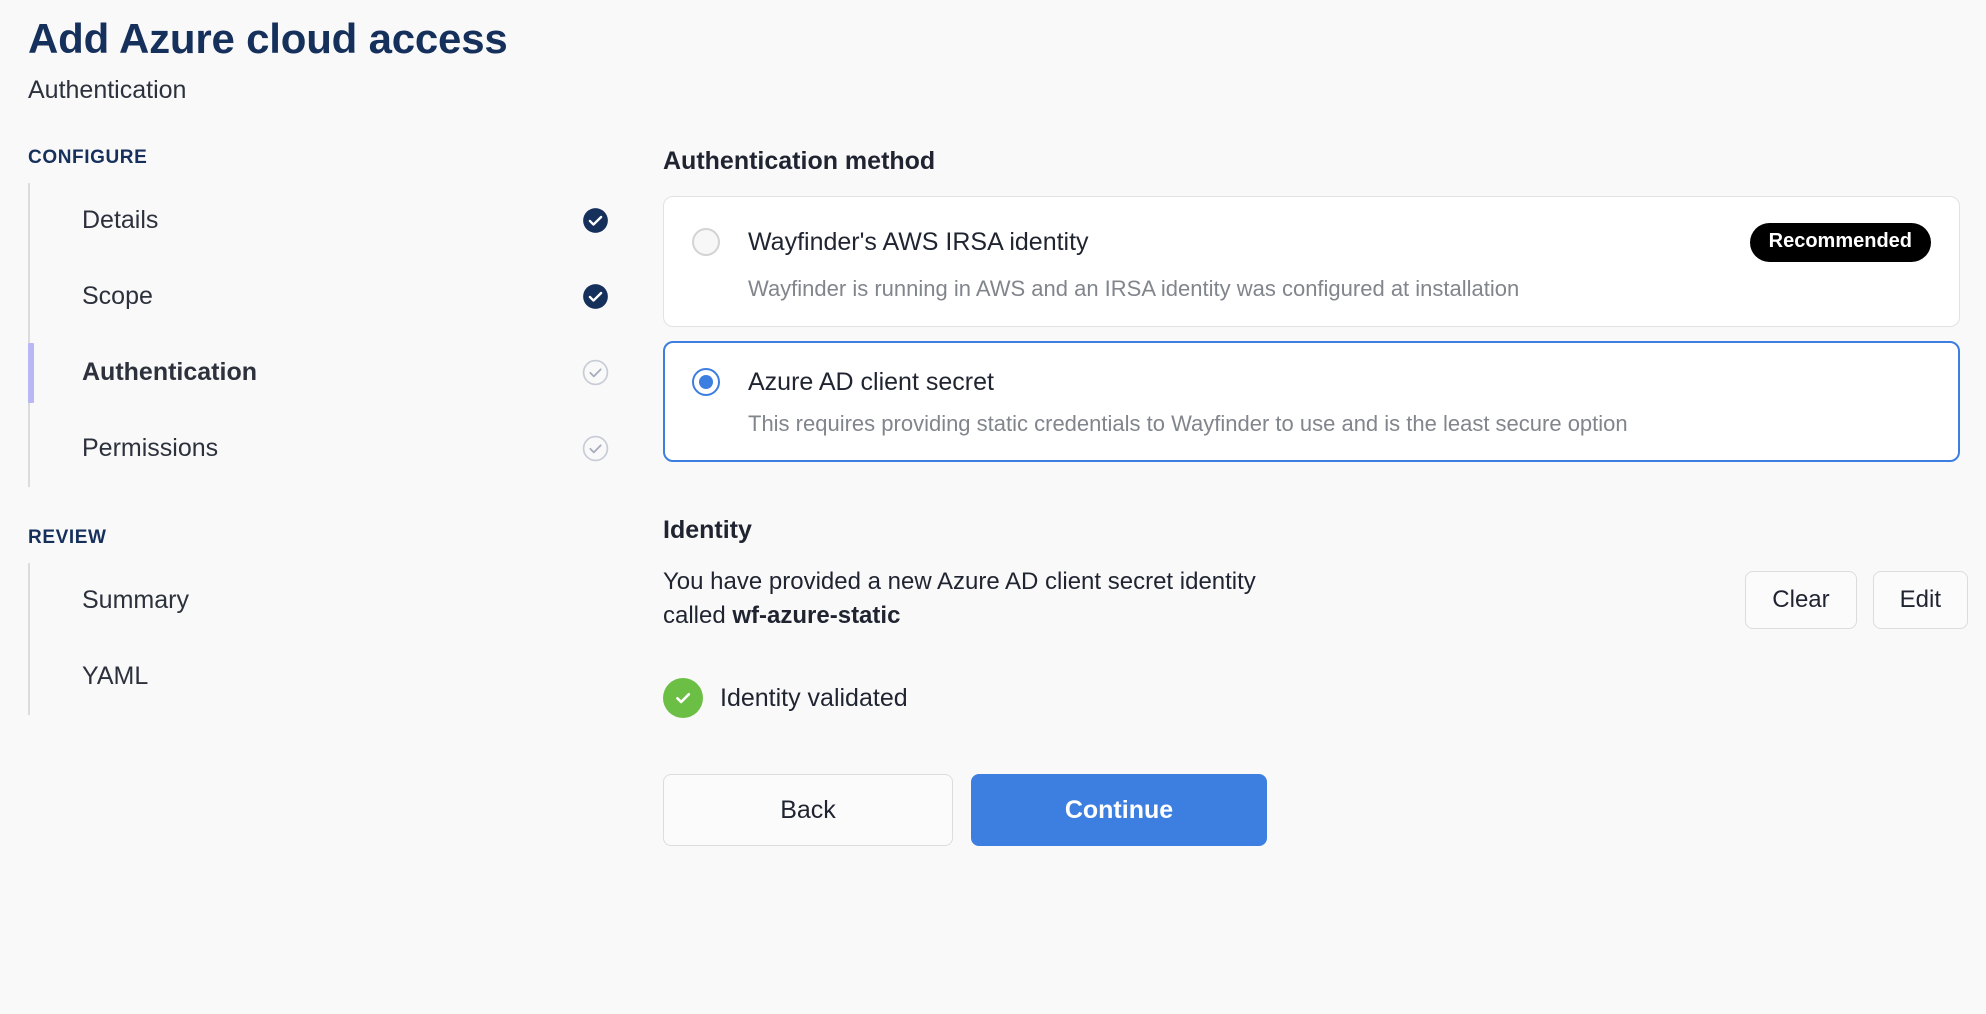 The width and height of the screenshot is (1986, 1014). What do you see at coordinates (150, 448) in the screenshot?
I see `sidebar-item-label: Permissions` at bounding box center [150, 448].